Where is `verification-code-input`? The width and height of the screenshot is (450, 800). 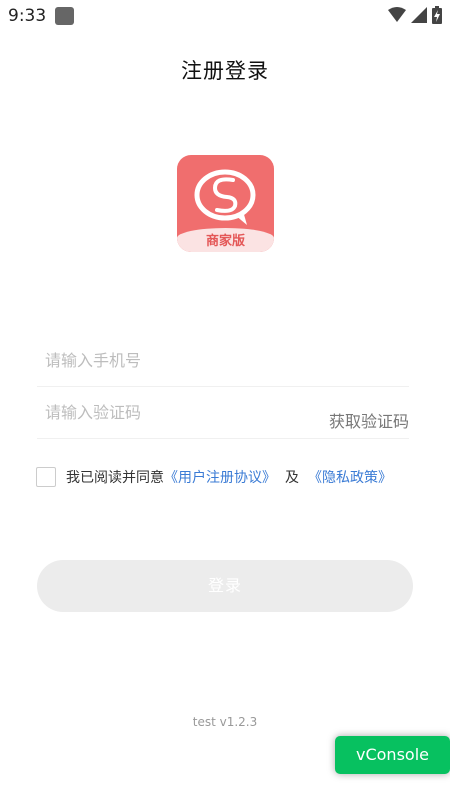 verification-code-input is located at coordinates (175, 412).